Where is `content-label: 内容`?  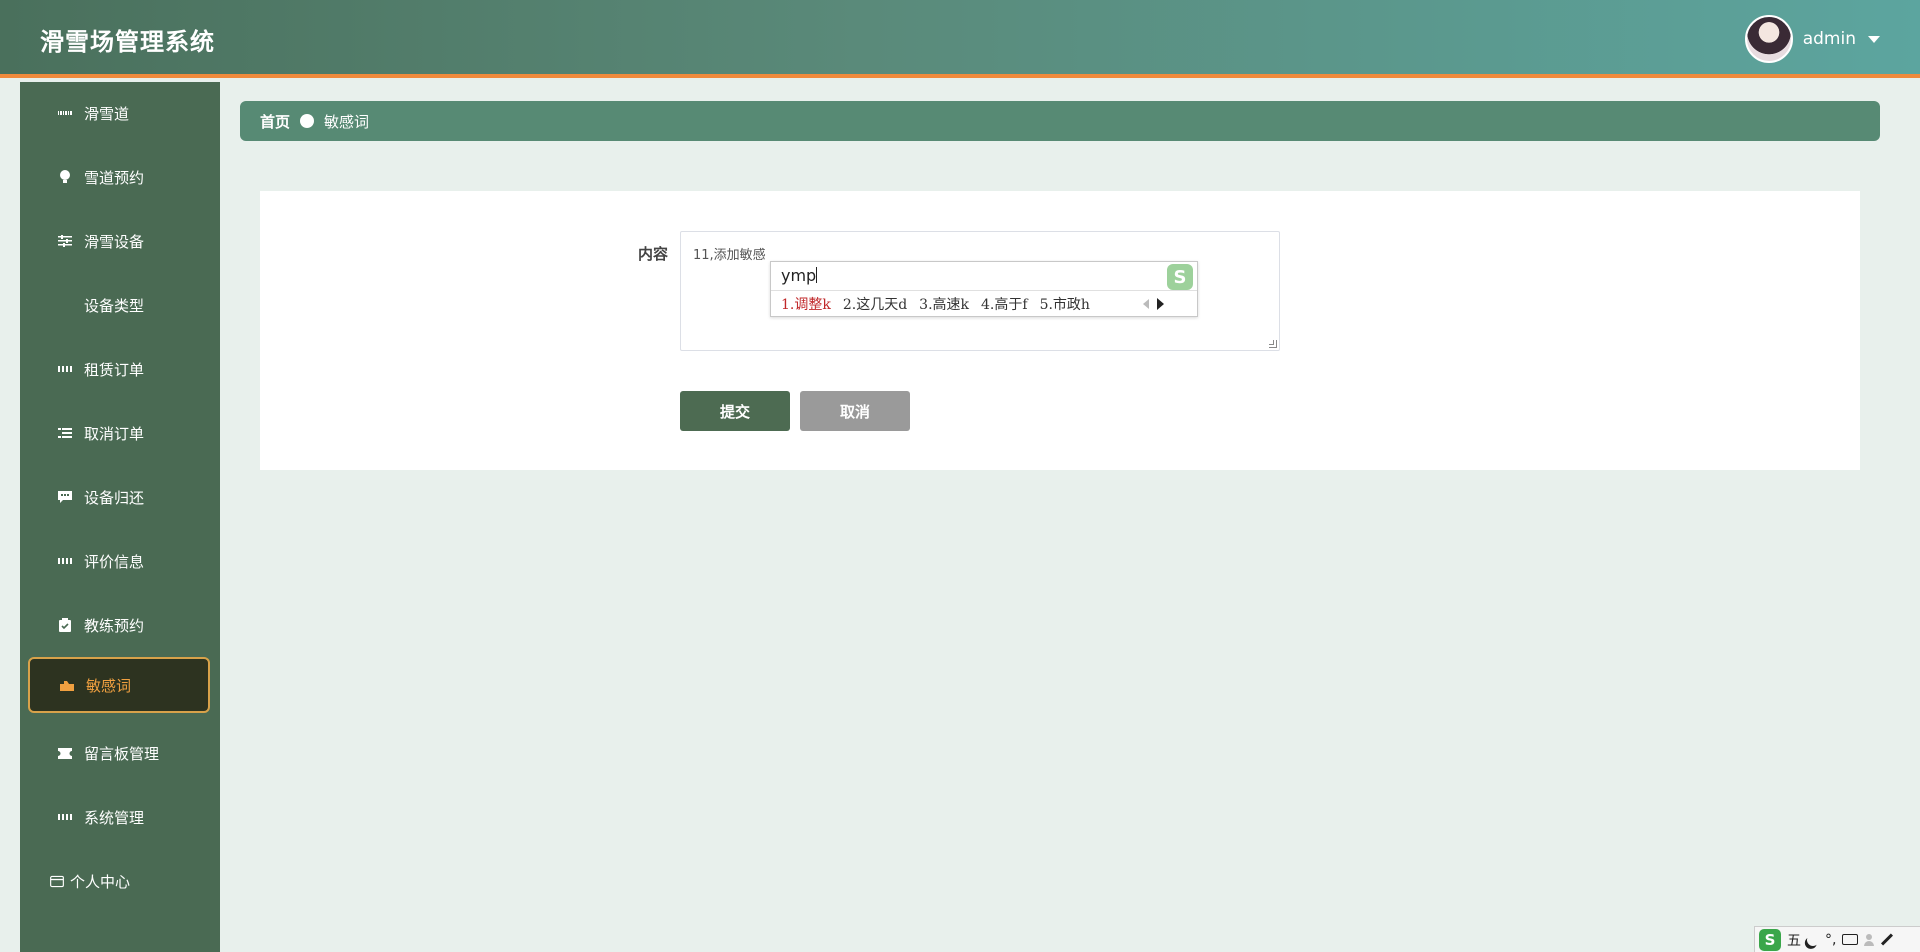 content-label: 内容 is located at coordinates (653, 254).